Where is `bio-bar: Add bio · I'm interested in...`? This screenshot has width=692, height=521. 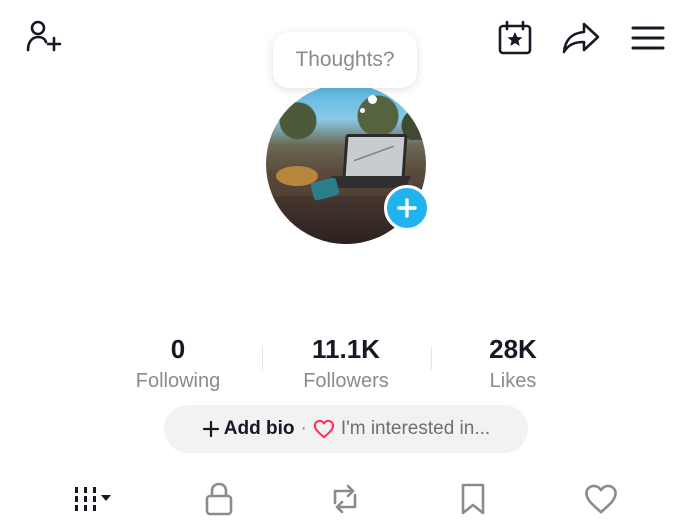 bio-bar: Add bio · I'm interested in... is located at coordinates (346, 429).